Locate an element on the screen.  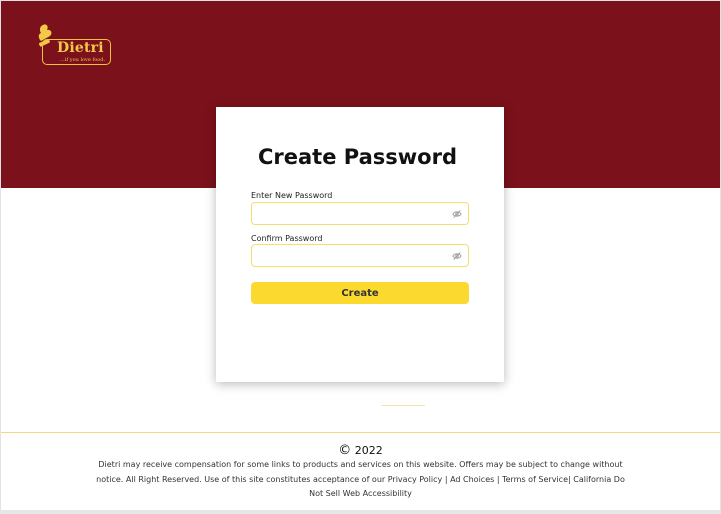
confirm-password-field-wrapper is located at coordinates (360, 255).